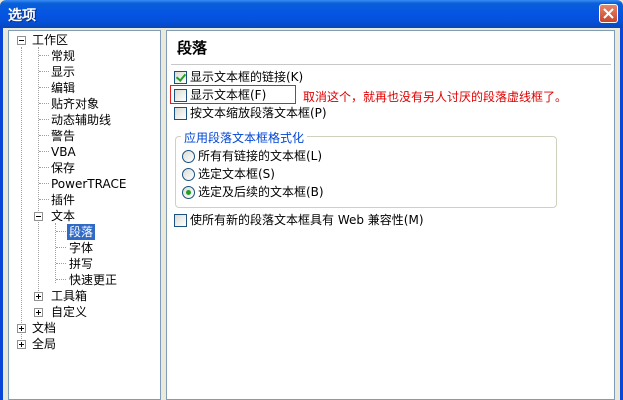  What do you see at coordinates (44, 344) in the screenshot?
I see `tree-item-global: 全局` at bounding box center [44, 344].